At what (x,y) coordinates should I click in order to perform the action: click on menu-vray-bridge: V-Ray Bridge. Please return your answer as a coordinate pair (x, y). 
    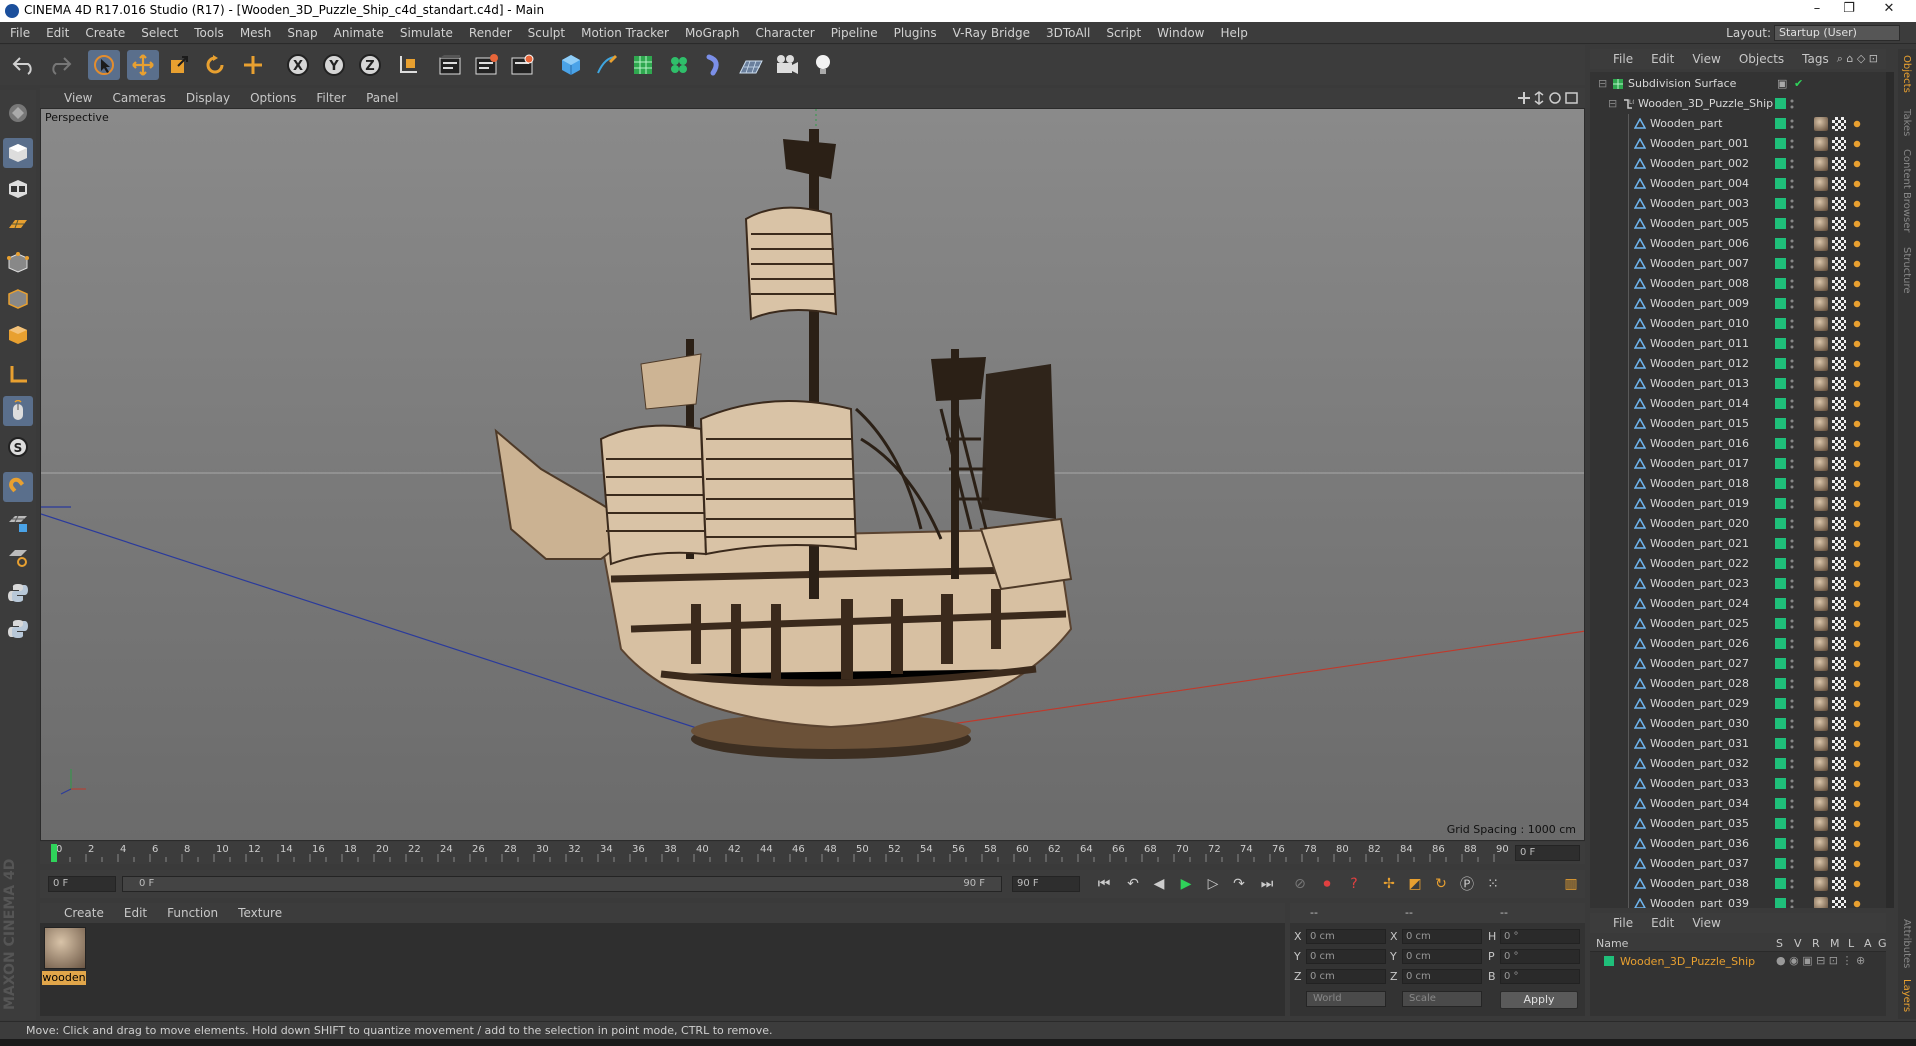
    Looking at the image, I should click on (991, 33).